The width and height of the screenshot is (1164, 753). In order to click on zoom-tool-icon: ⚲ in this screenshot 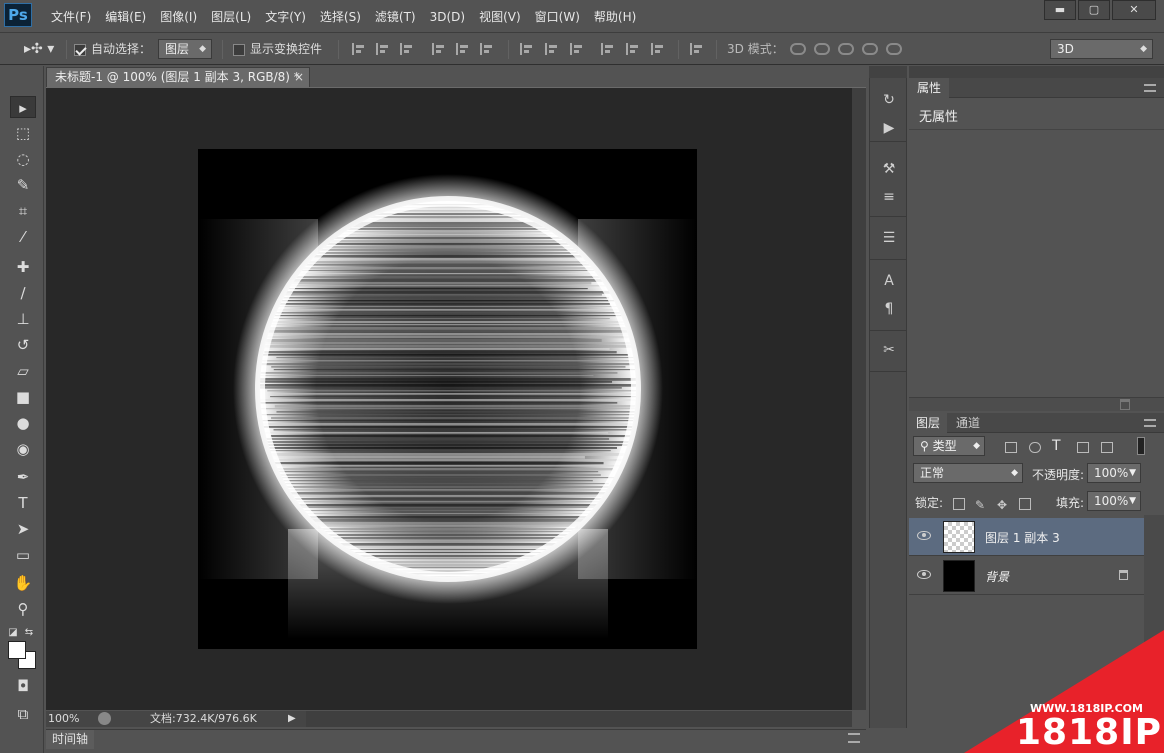, I will do `click(23, 609)`.